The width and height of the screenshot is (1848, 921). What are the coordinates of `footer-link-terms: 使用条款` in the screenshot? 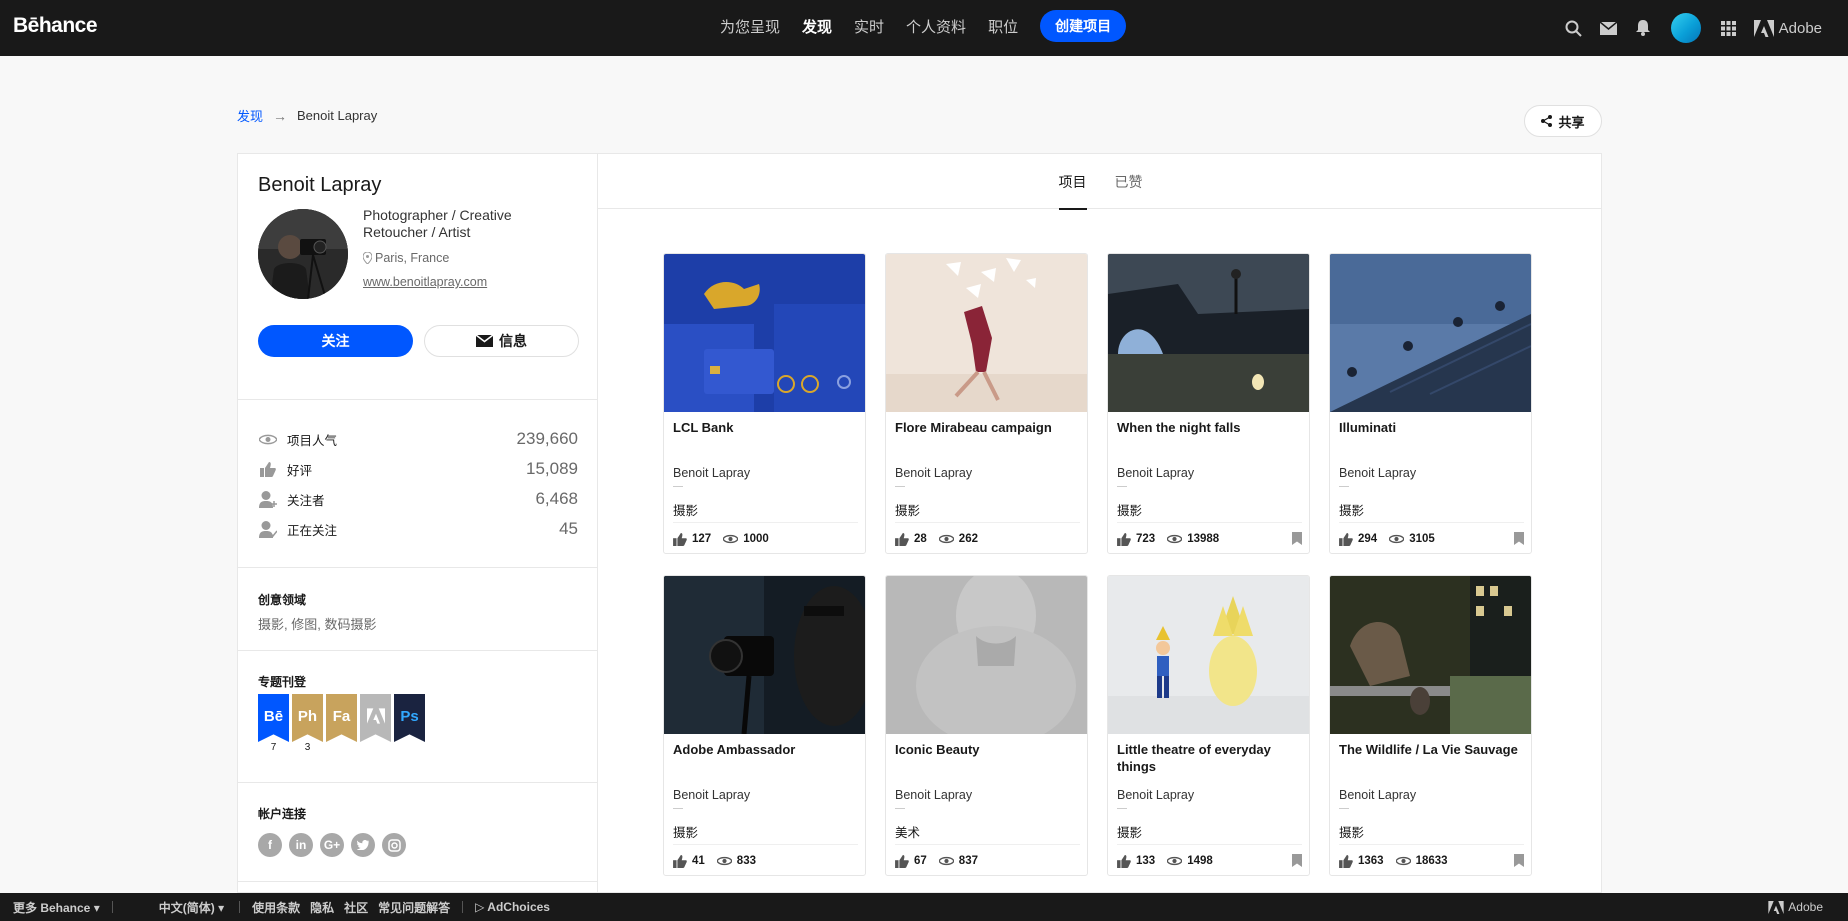 It's located at (276, 907).